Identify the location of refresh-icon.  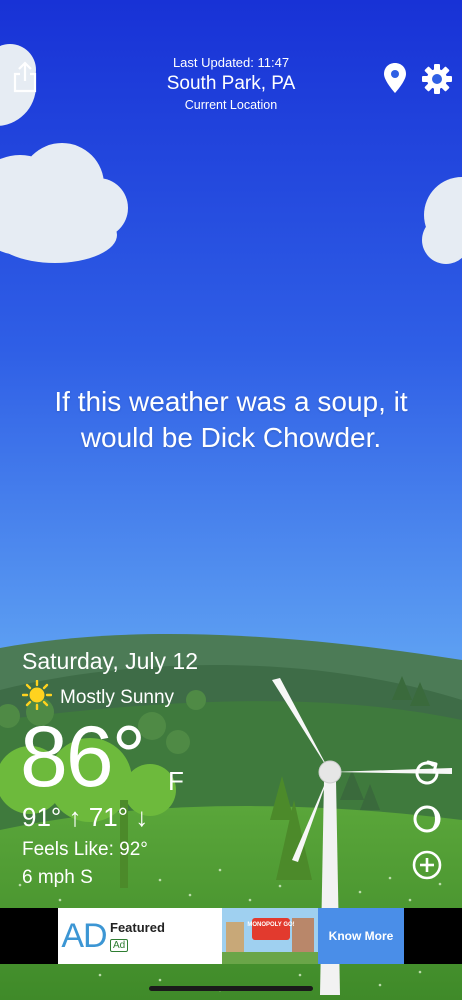
(427, 773).